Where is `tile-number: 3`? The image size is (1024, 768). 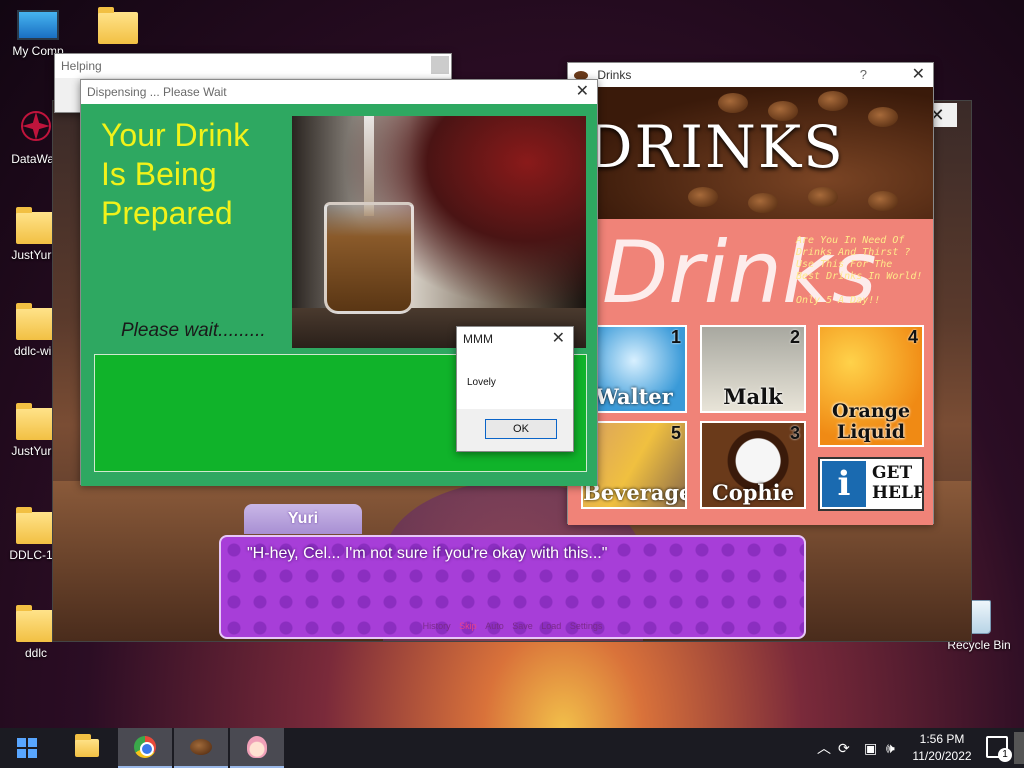 tile-number: 3 is located at coordinates (794, 433).